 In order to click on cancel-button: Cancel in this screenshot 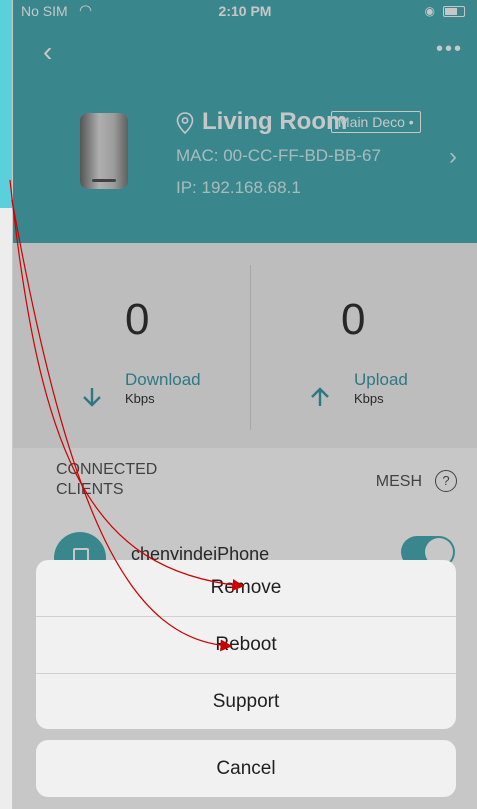, I will do `click(246, 768)`.